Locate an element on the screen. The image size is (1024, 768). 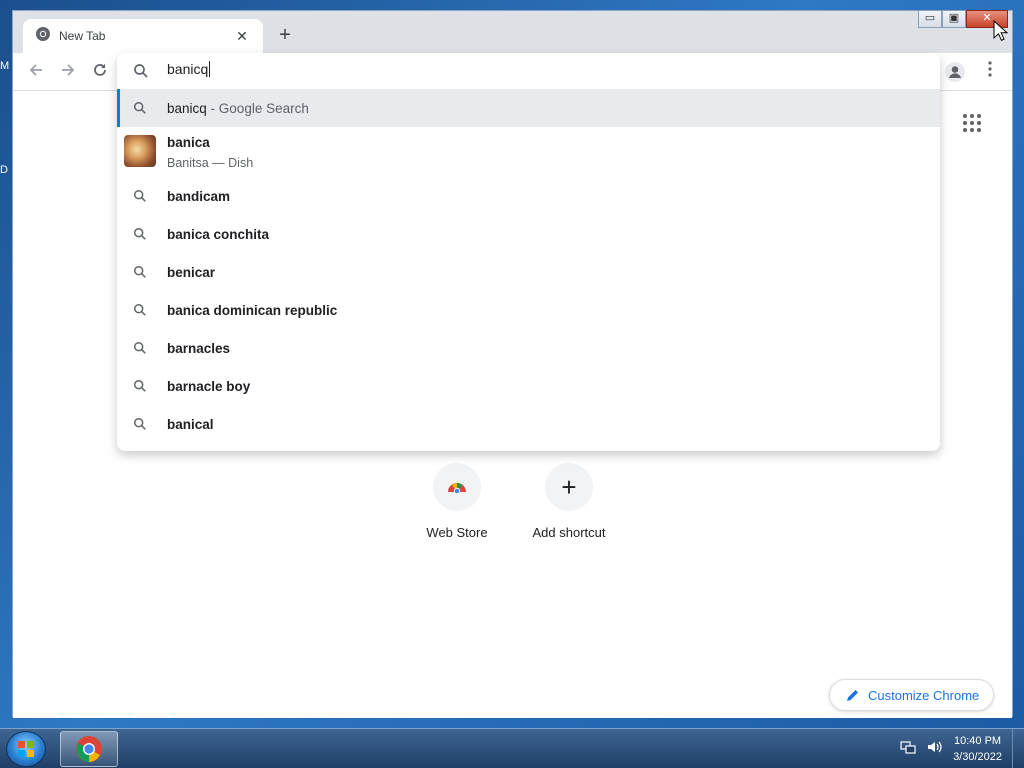
suggestion-text: bandicam is located at coordinates (199, 196).